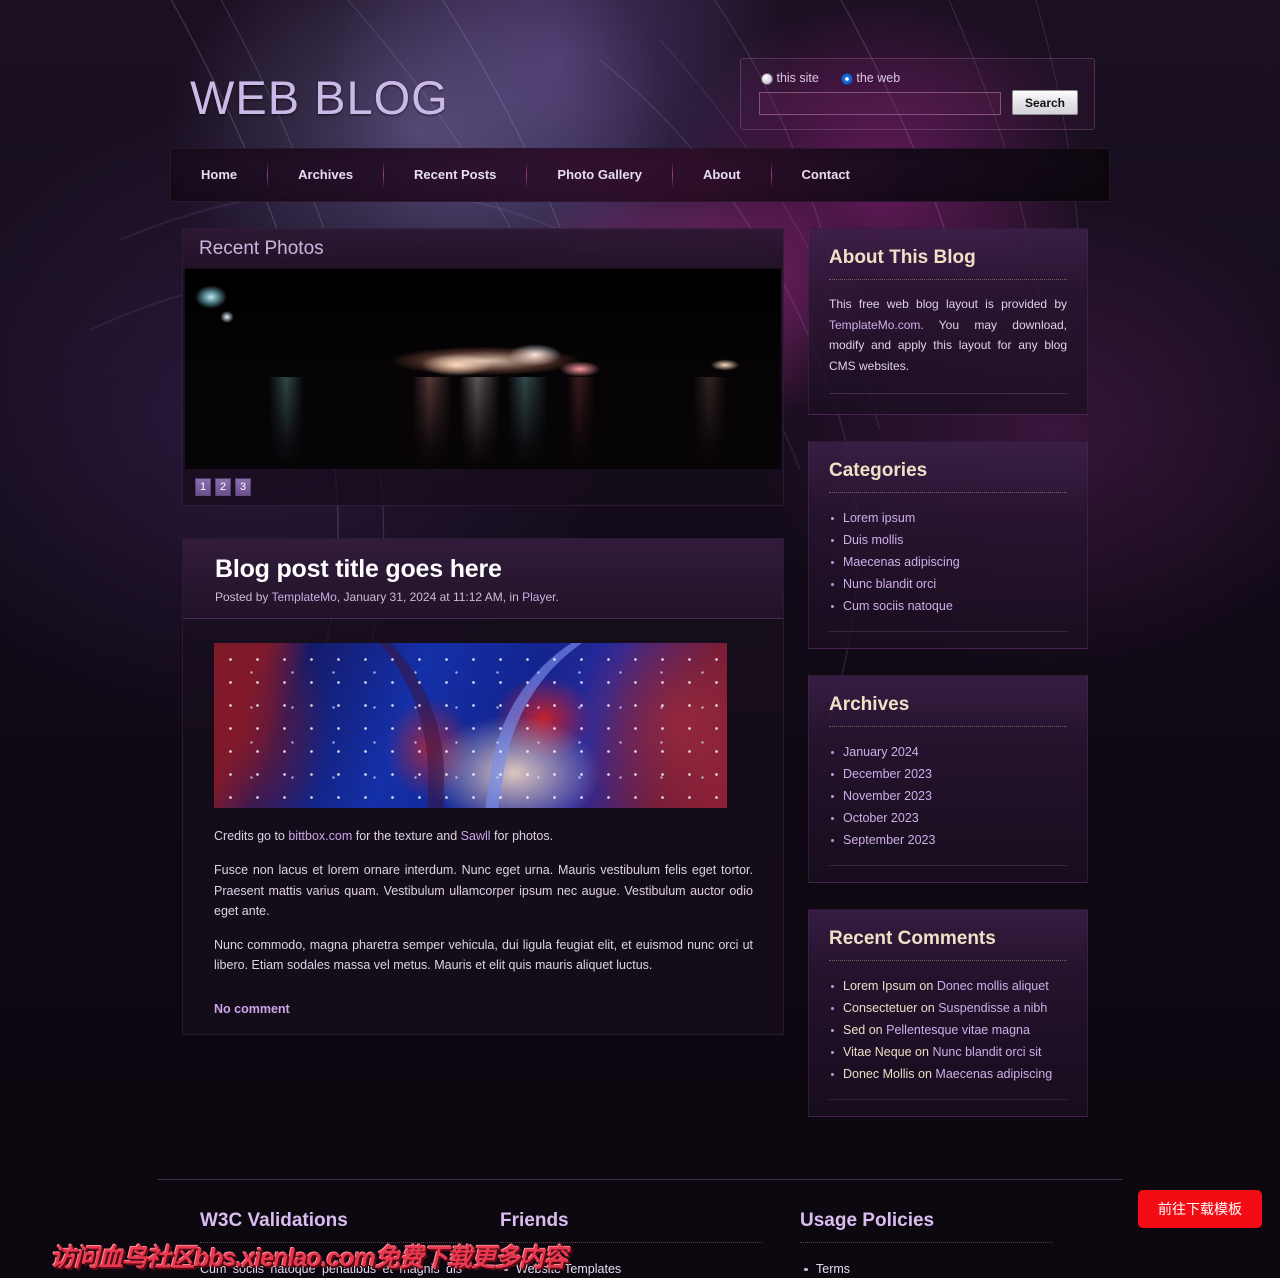 The height and width of the screenshot is (1278, 1280). Describe the element at coordinates (1045, 102) in the screenshot. I see `search-button: Search` at that location.